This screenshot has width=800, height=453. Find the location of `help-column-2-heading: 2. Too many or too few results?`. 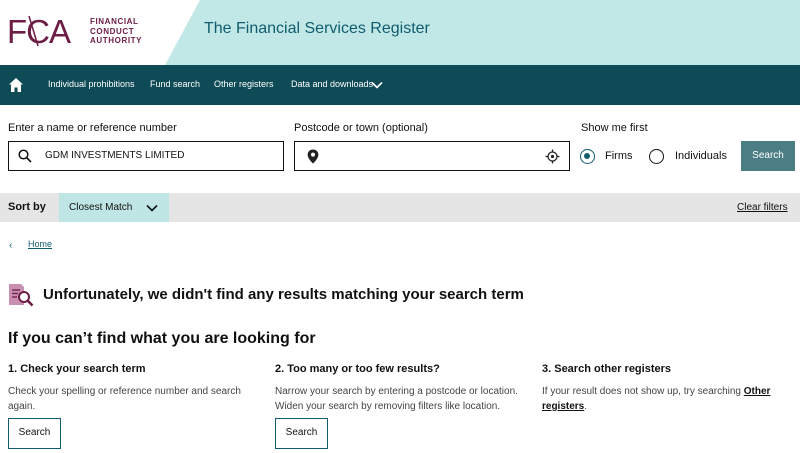

help-column-2-heading: 2. Too many or too few results? is located at coordinates (357, 369).